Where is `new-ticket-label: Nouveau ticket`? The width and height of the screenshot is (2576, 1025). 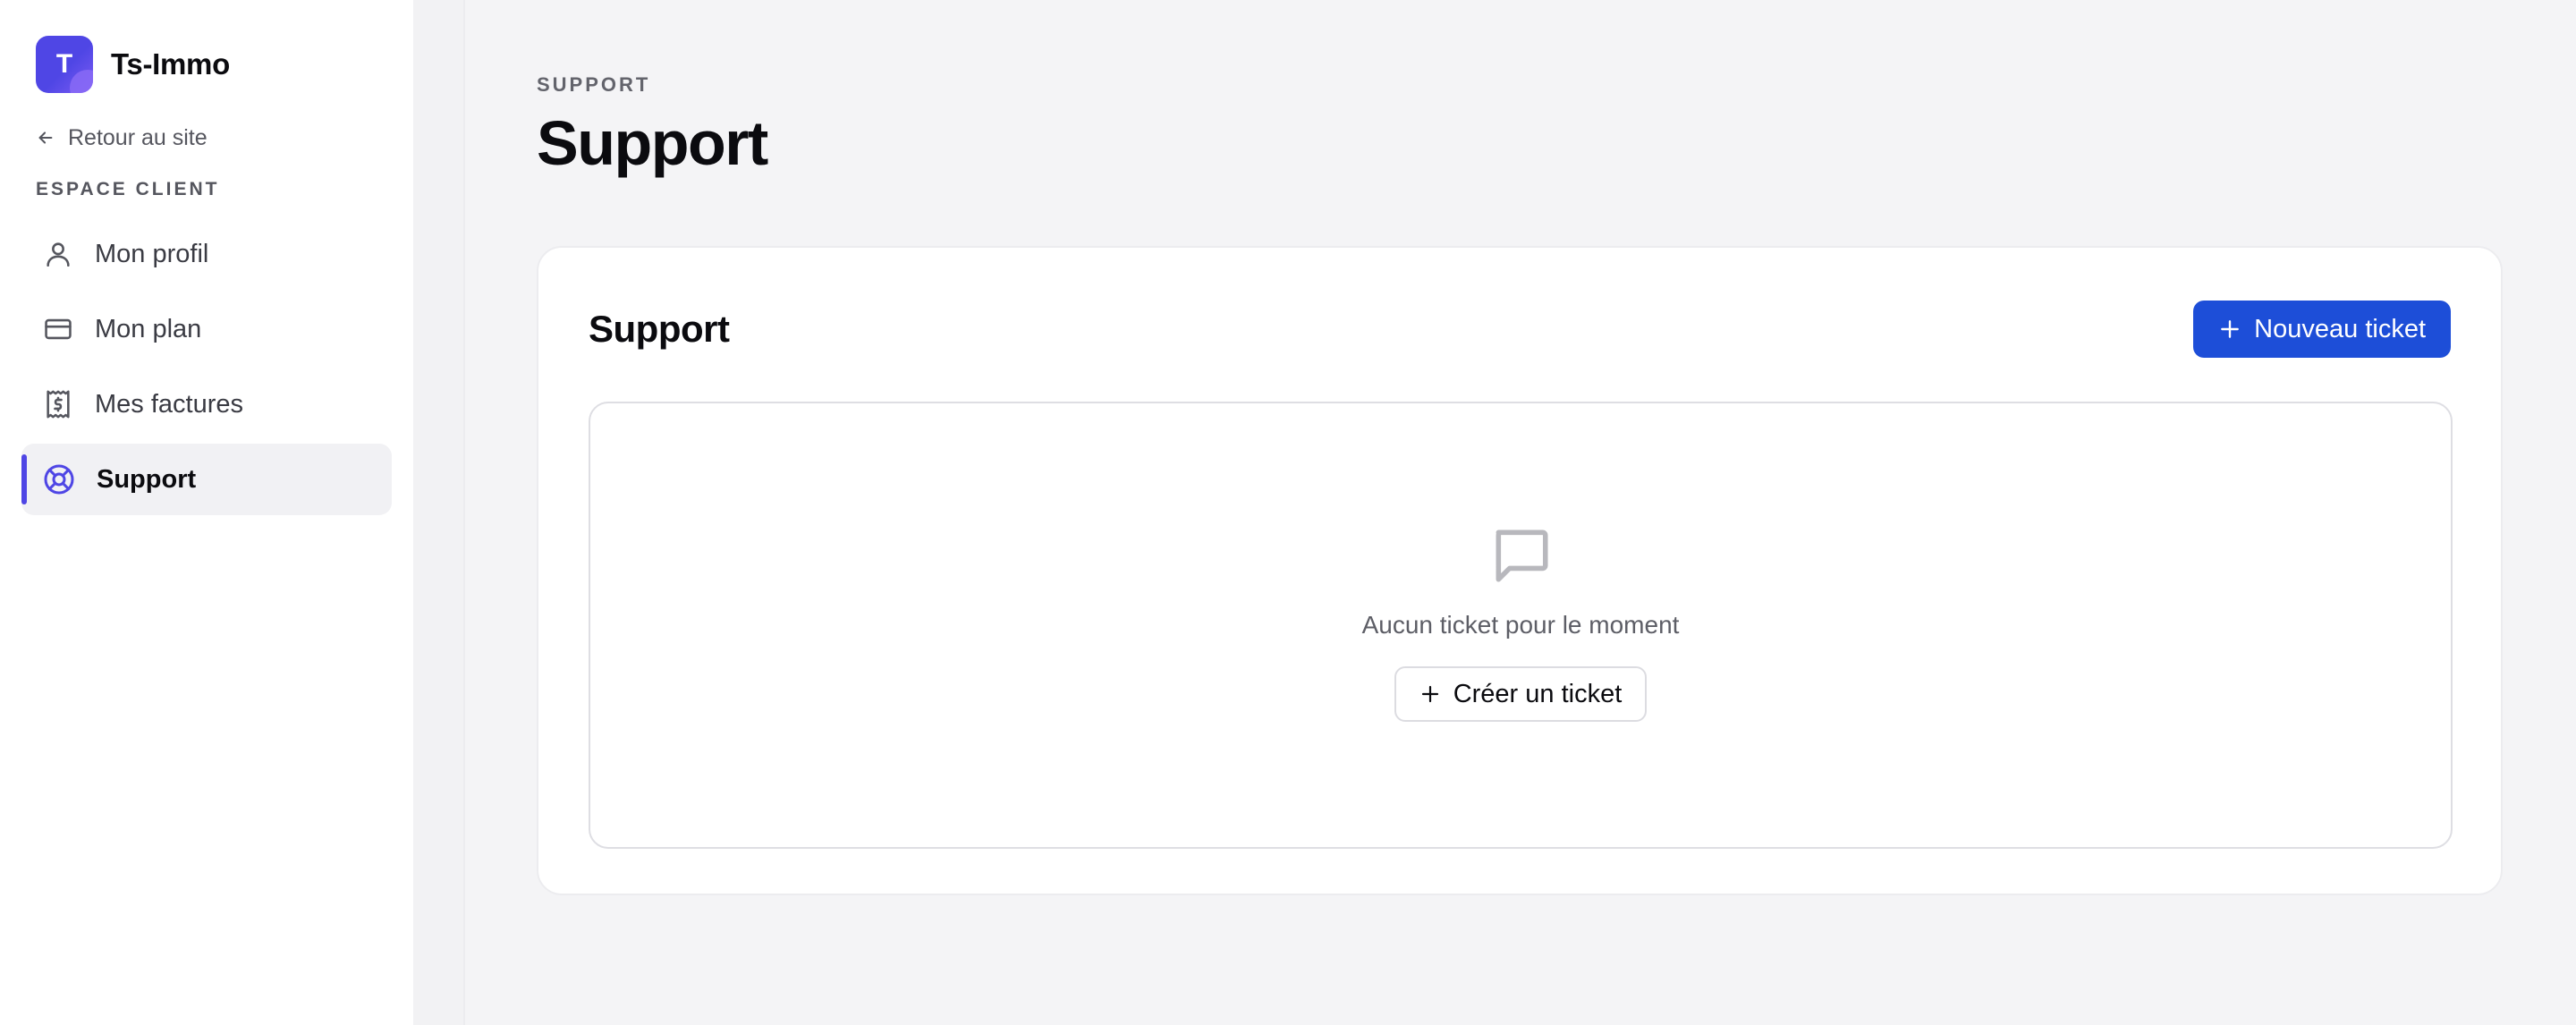 new-ticket-label: Nouveau ticket is located at coordinates (2340, 329).